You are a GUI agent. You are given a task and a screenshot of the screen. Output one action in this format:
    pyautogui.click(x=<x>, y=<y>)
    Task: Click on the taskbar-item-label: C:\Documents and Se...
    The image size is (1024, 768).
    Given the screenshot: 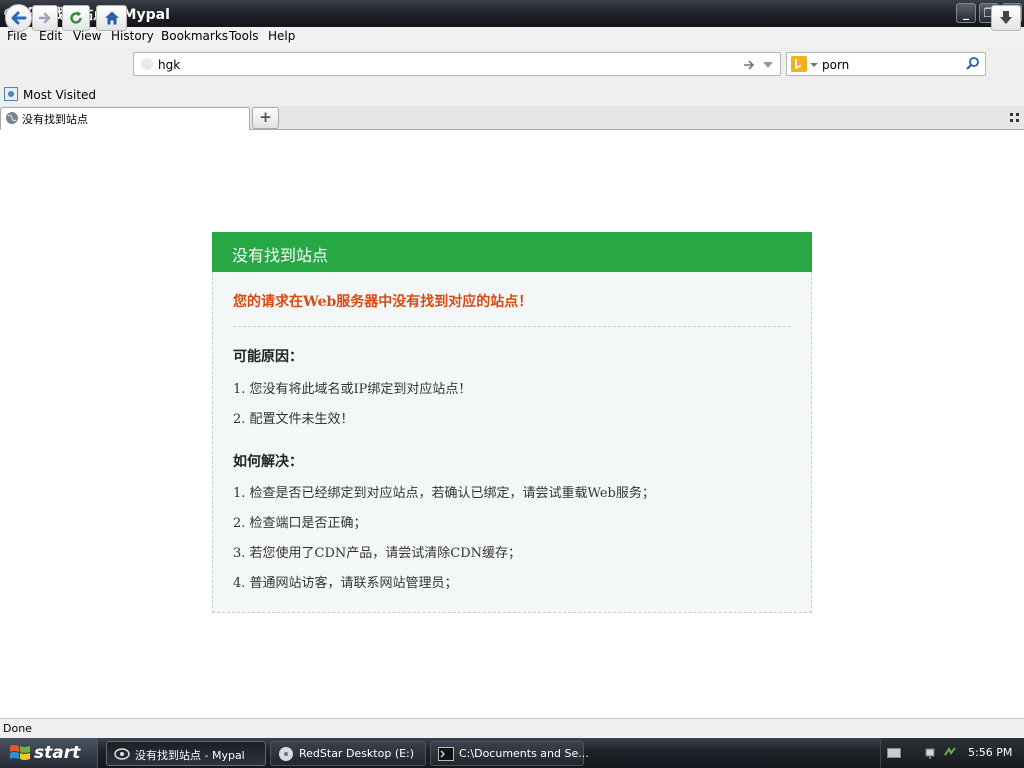 What is the action you would take?
    pyautogui.click(x=524, y=753)
    